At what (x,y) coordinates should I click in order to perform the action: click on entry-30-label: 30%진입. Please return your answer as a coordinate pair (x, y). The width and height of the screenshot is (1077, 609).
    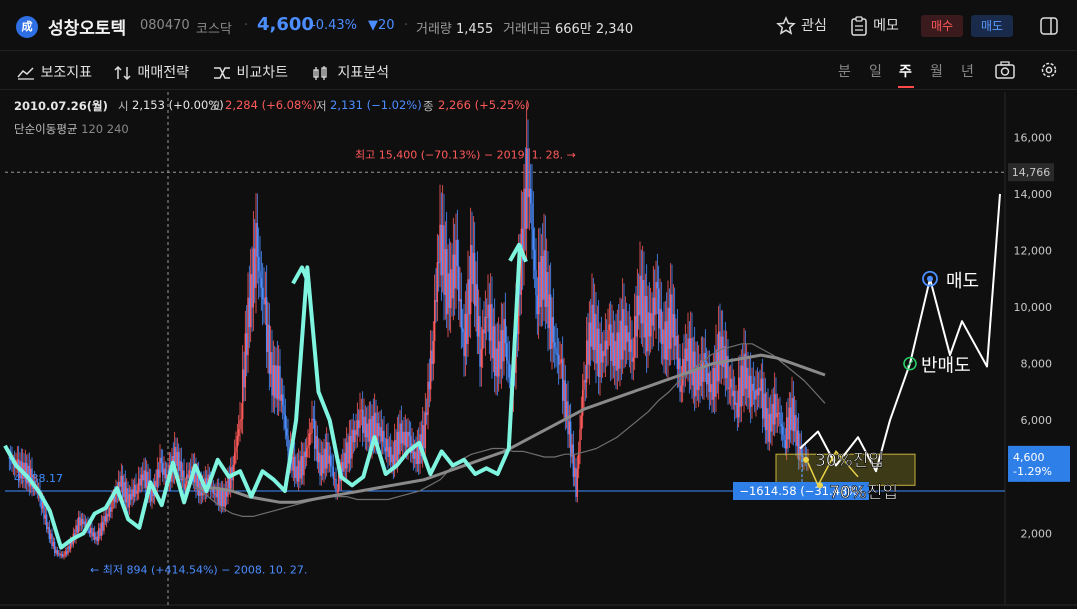
    Looking at the image, I should click on (849, 461).